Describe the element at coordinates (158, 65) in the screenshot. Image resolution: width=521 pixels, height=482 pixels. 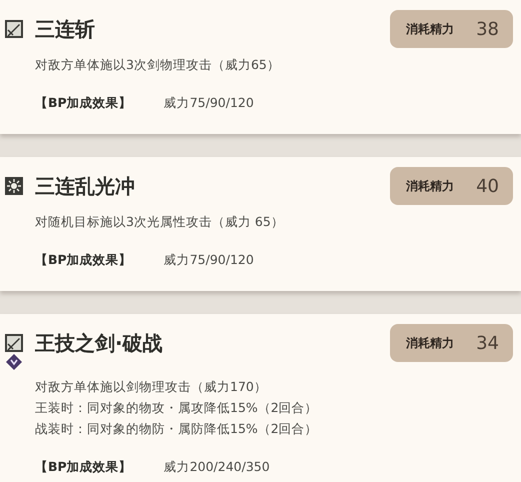
I see `skill-description: 对敌方单体施以3次剑物理攻击（威力65）` at that location.